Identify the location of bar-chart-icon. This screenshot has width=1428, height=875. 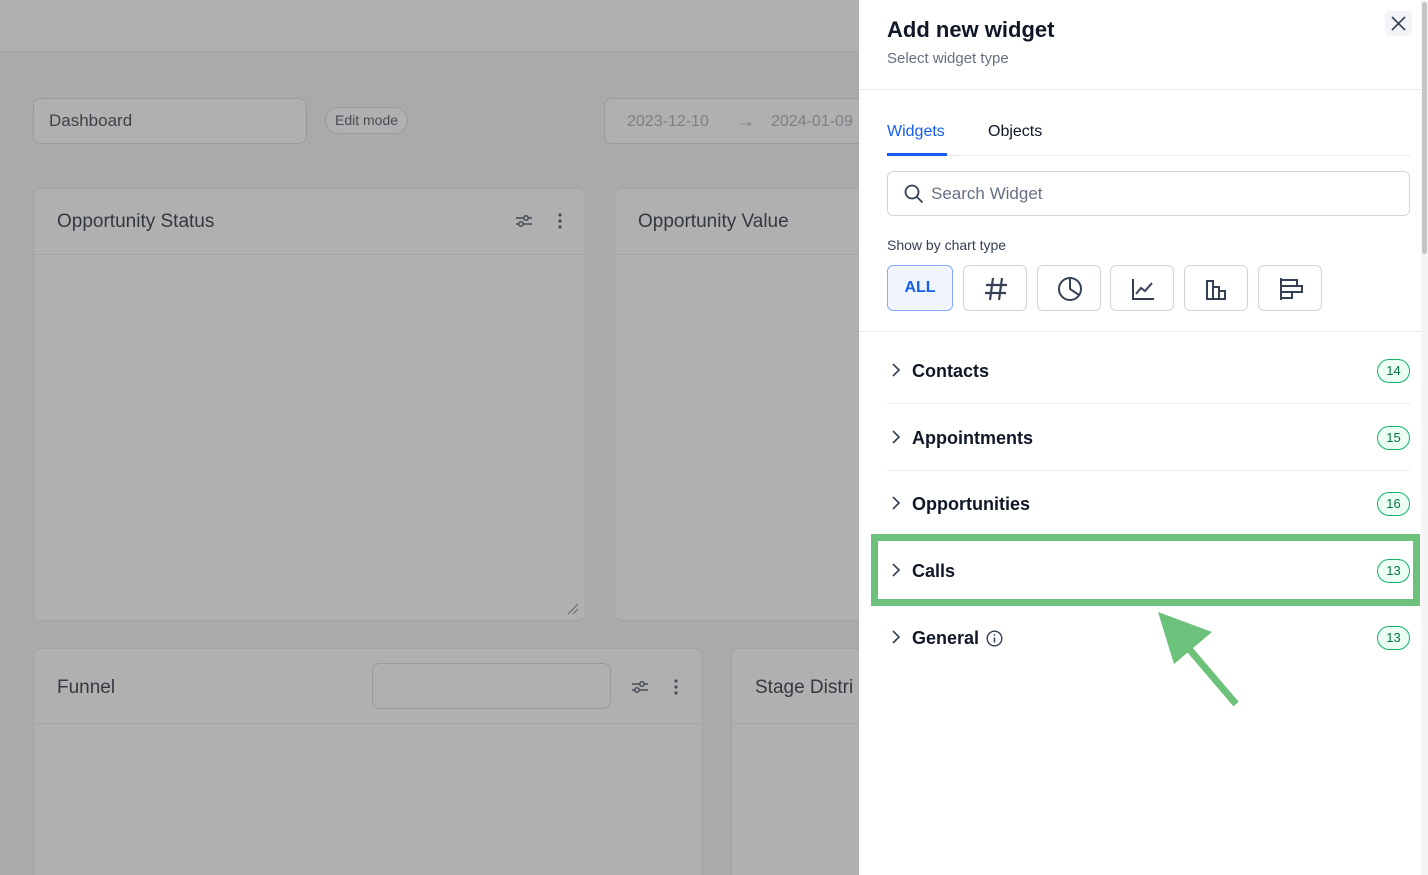
(1216, 290).